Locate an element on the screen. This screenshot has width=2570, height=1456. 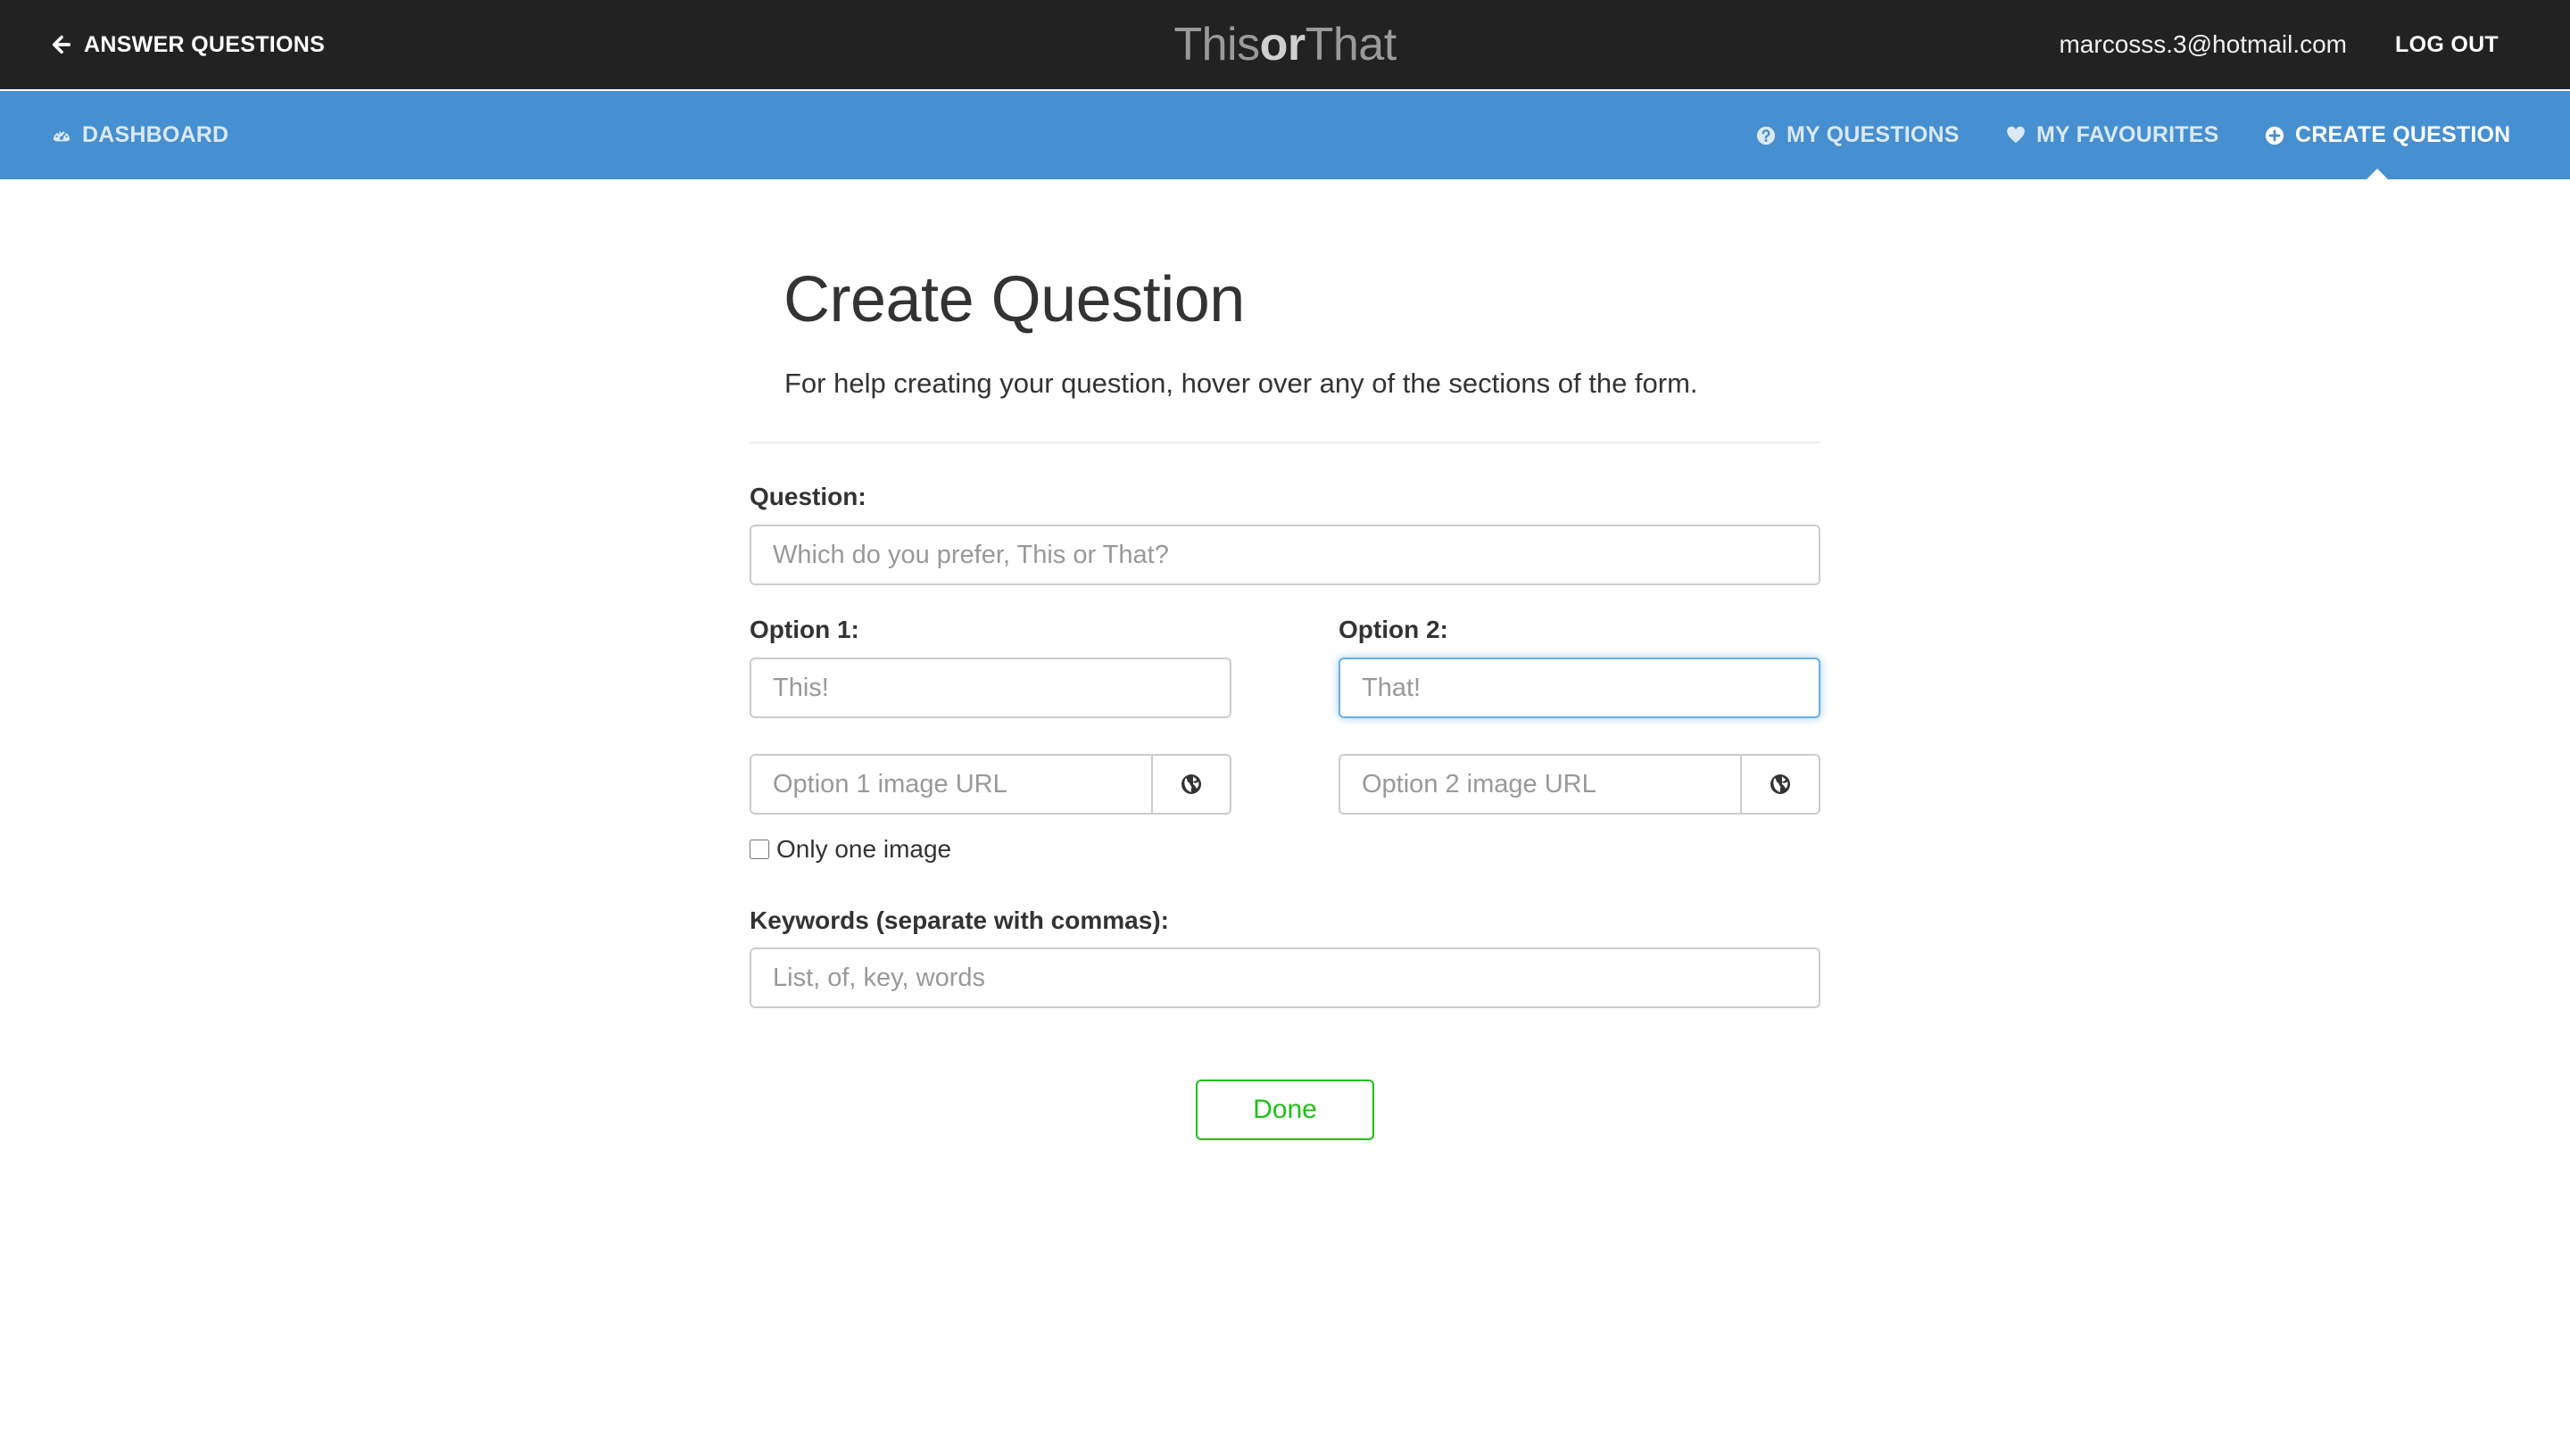
nav-my-favourites: MY FAVOURITES is located at coordinates (2112, 135).